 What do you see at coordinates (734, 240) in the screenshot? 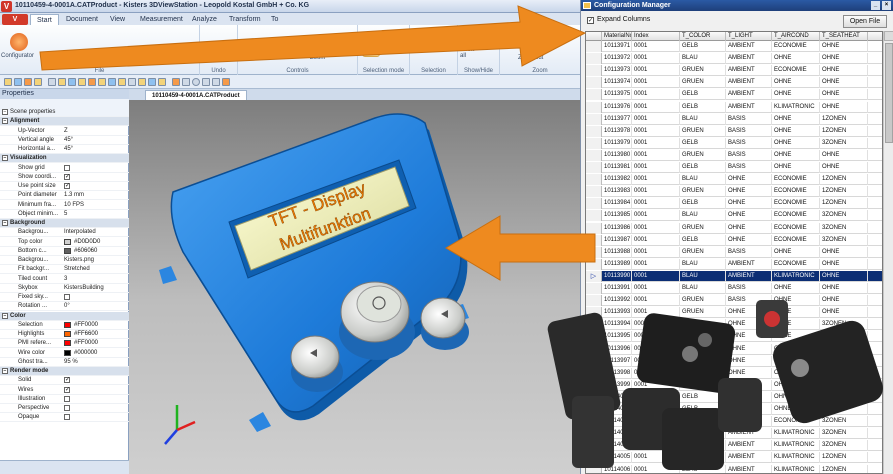
I see `table-row: 10113987 0001 GELB OHNE ECONOMIE 3ZONEN` at bounding box center [734, 240].